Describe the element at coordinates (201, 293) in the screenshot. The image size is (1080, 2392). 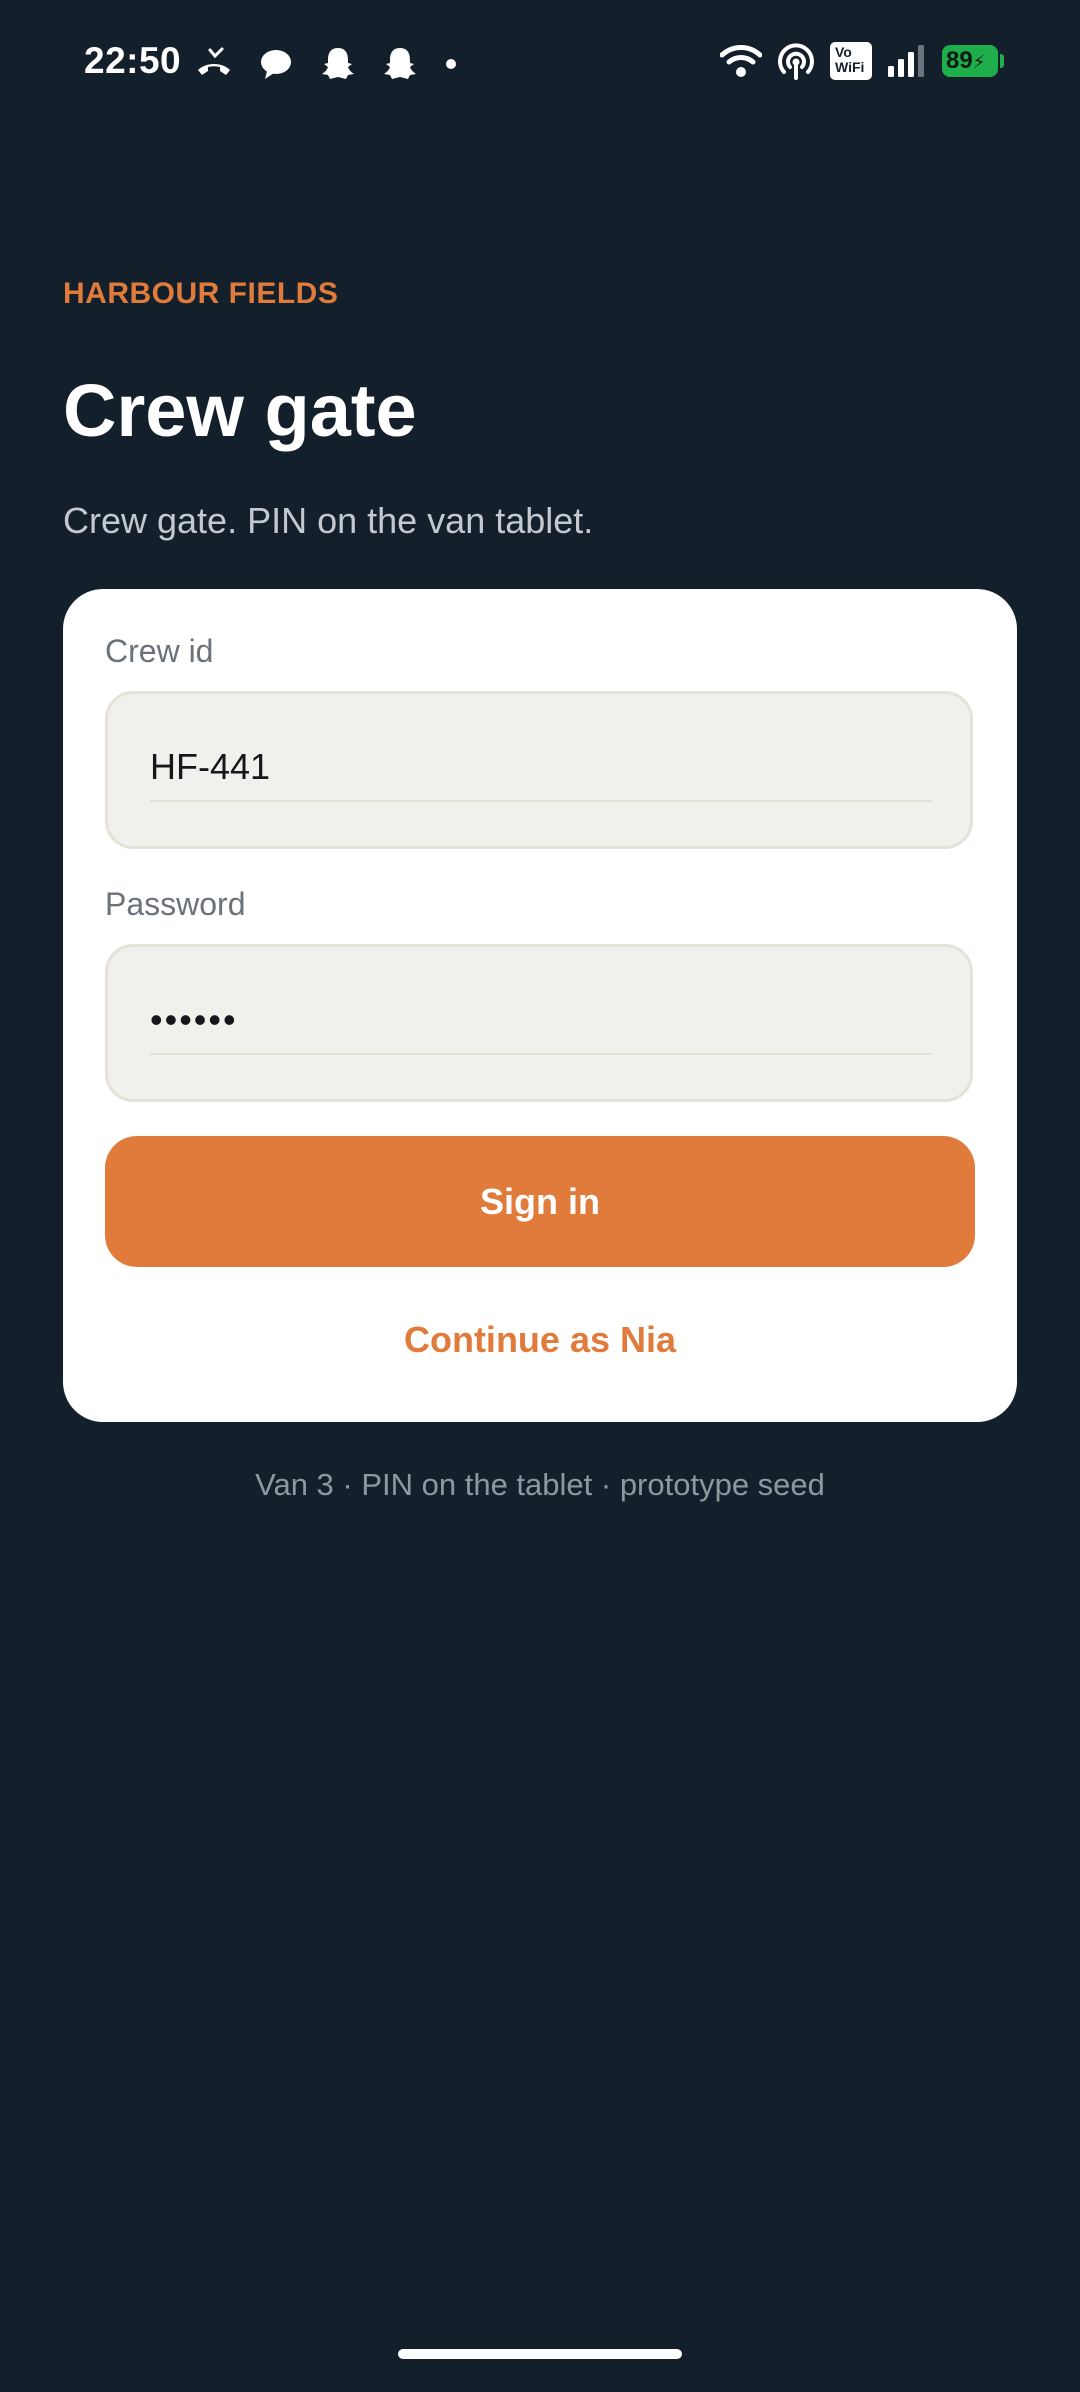
I see `brand-label: HARBOUR FIELDS` at that location.